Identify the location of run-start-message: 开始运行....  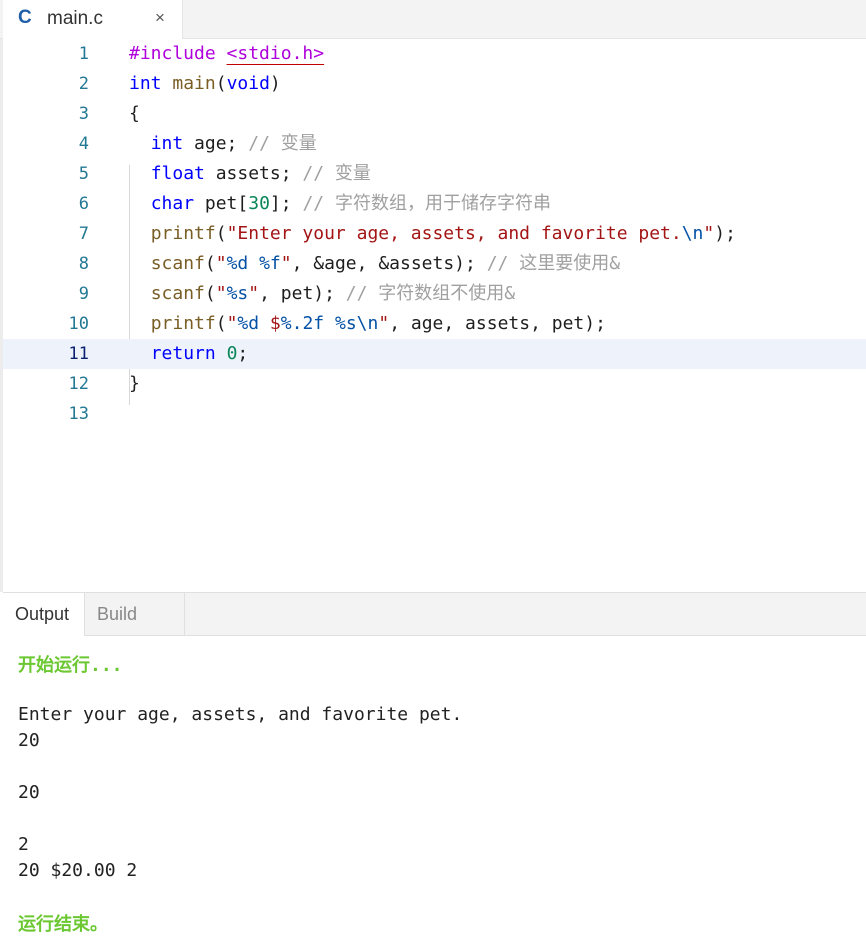
(70, 665).